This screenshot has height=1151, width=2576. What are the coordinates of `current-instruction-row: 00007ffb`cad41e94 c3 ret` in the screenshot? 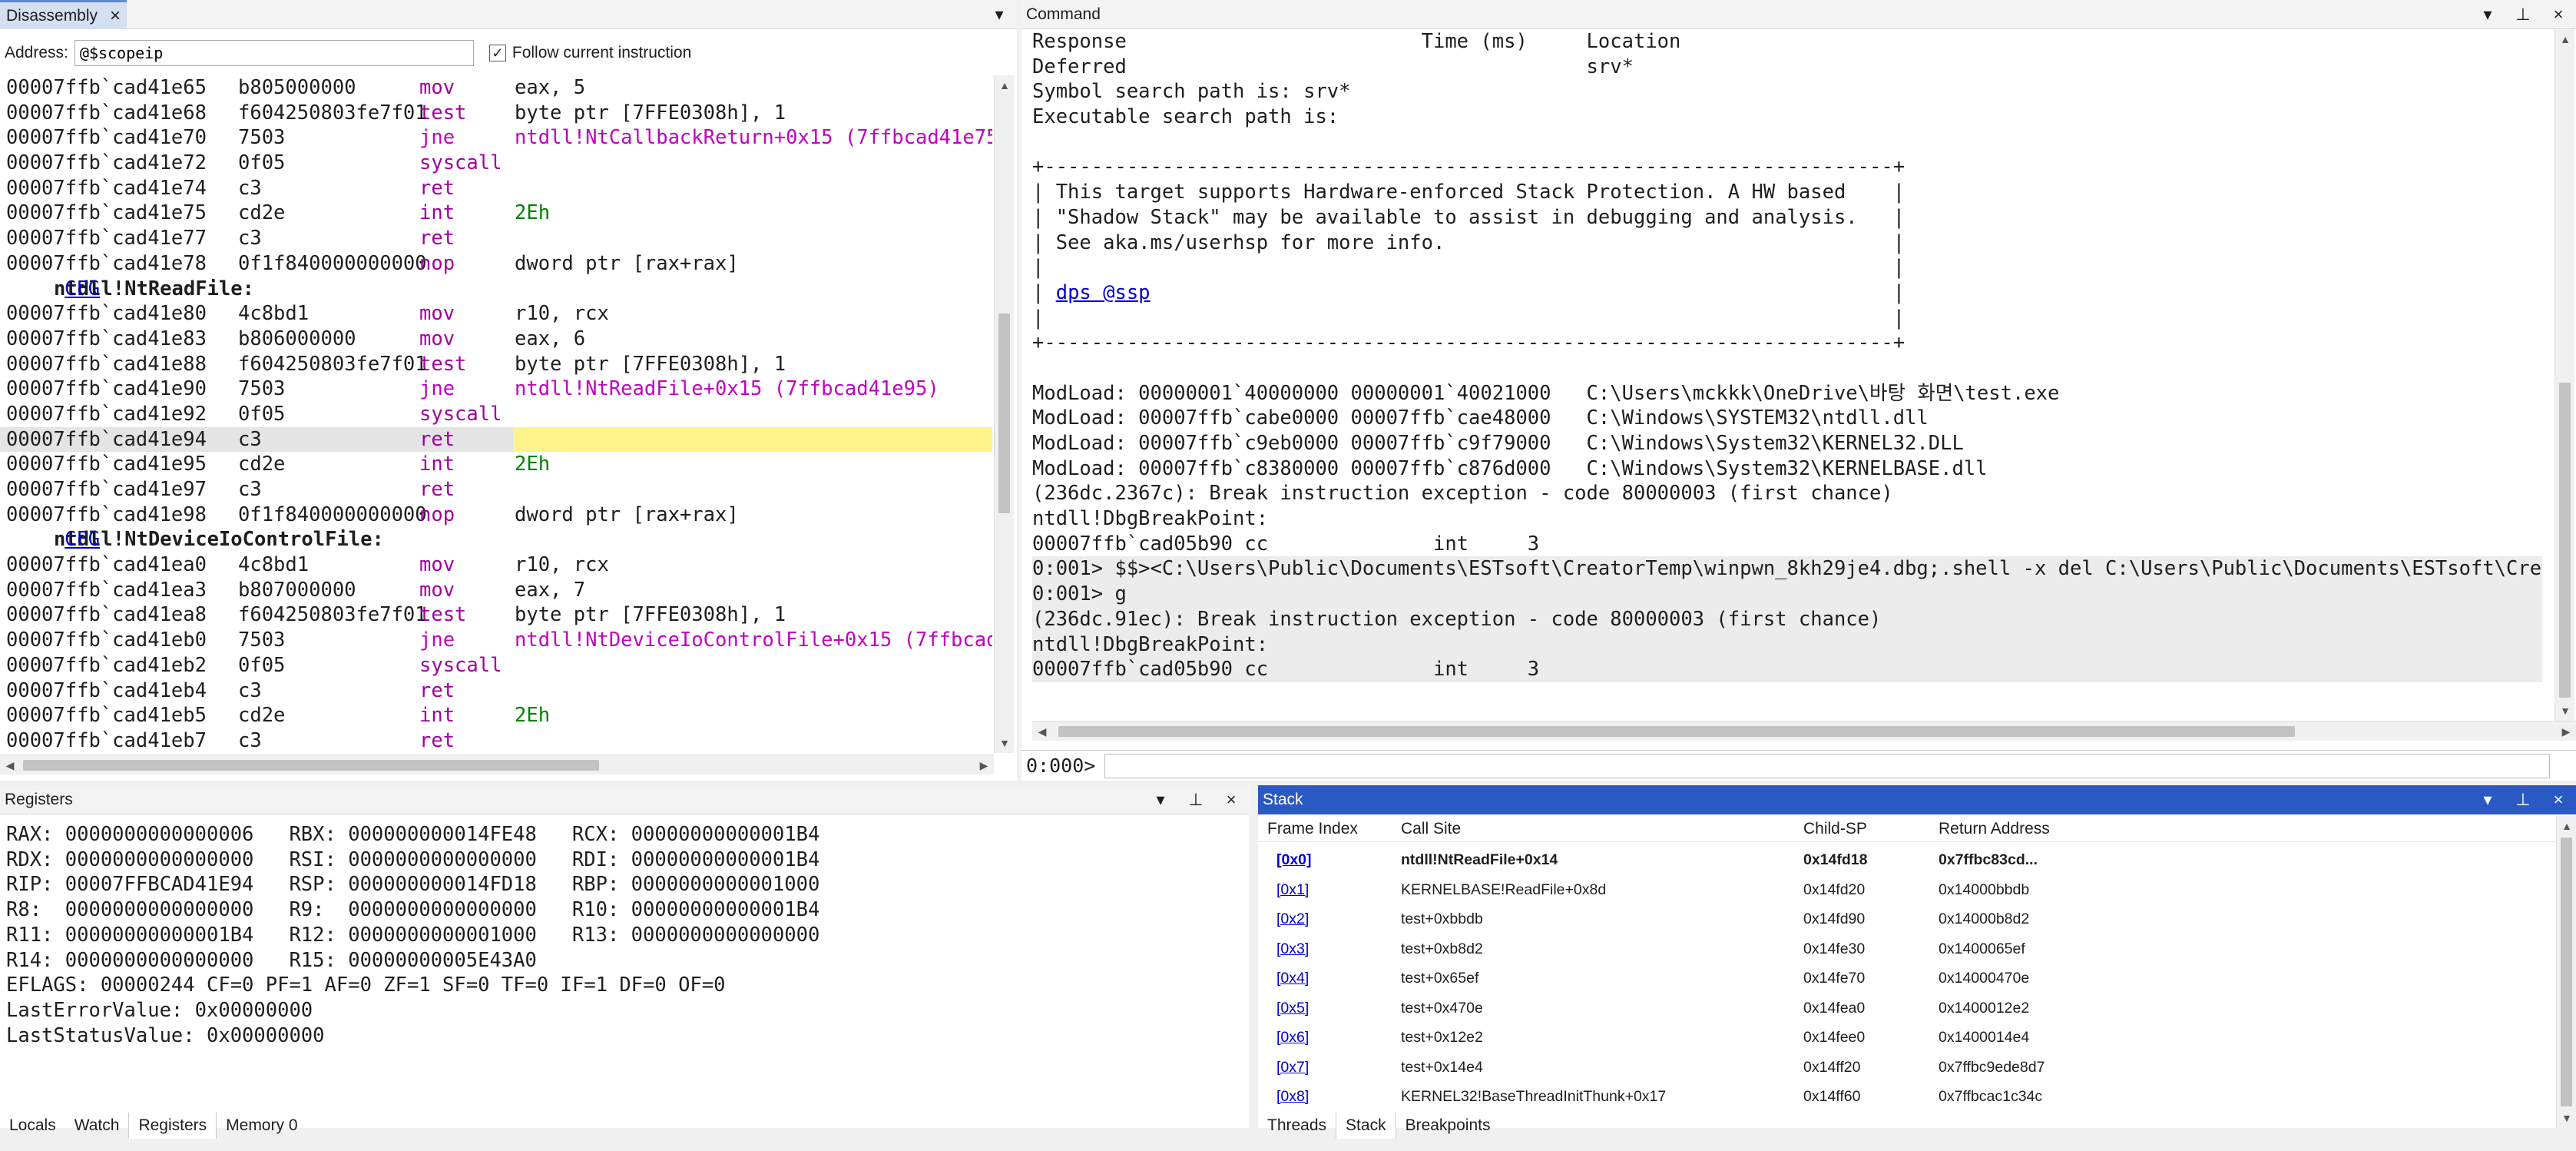 It's located at (496, 439).